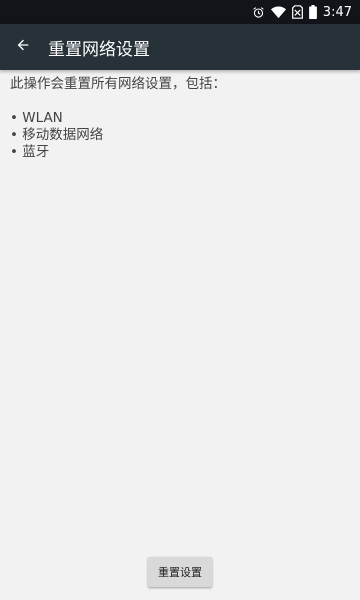  I want to click on app-bar: 重置网络设置, so click(180, 47).